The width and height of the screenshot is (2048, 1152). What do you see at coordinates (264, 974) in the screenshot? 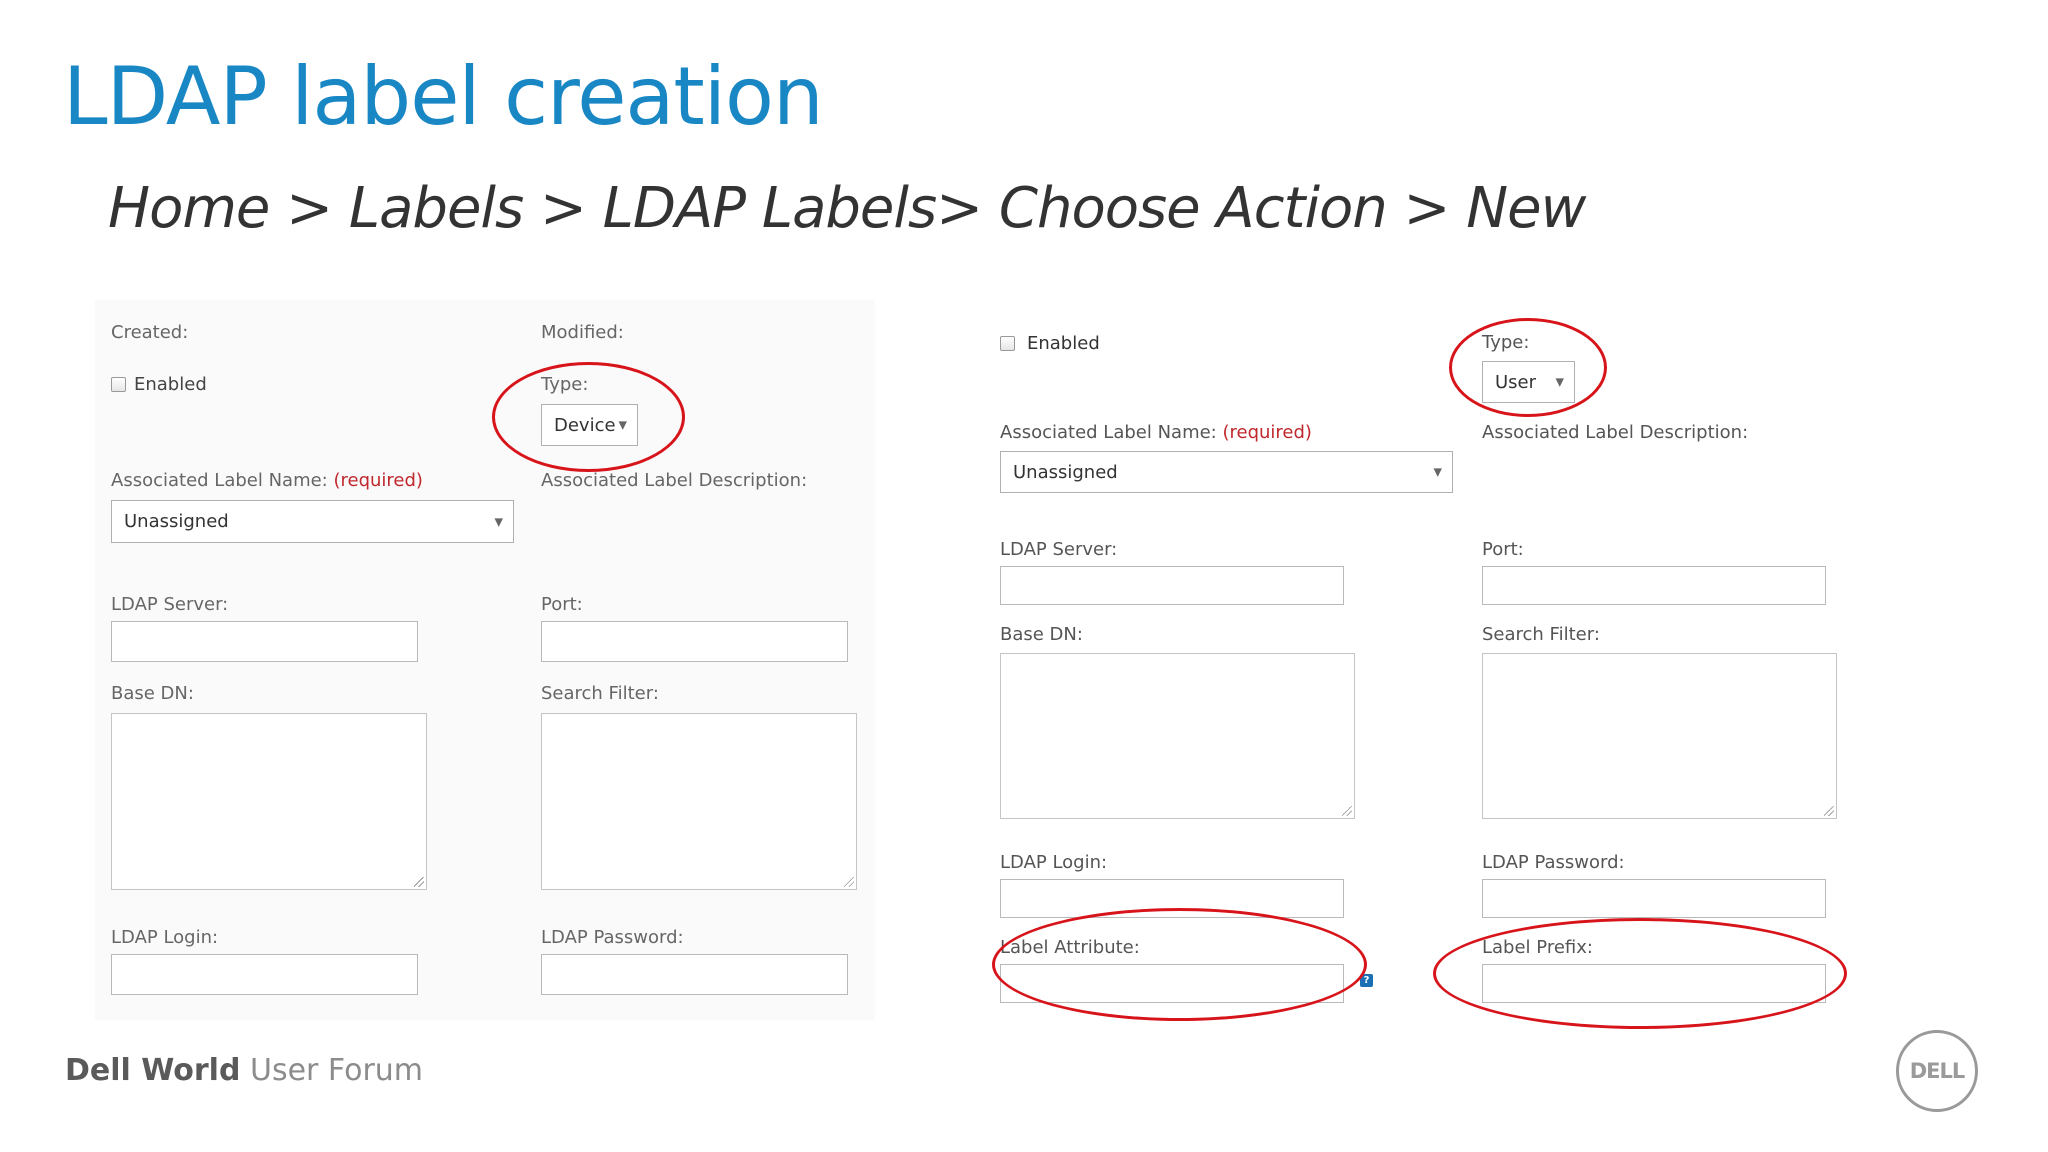
I see `ldap-login-input` at bounding box center [264, 974].